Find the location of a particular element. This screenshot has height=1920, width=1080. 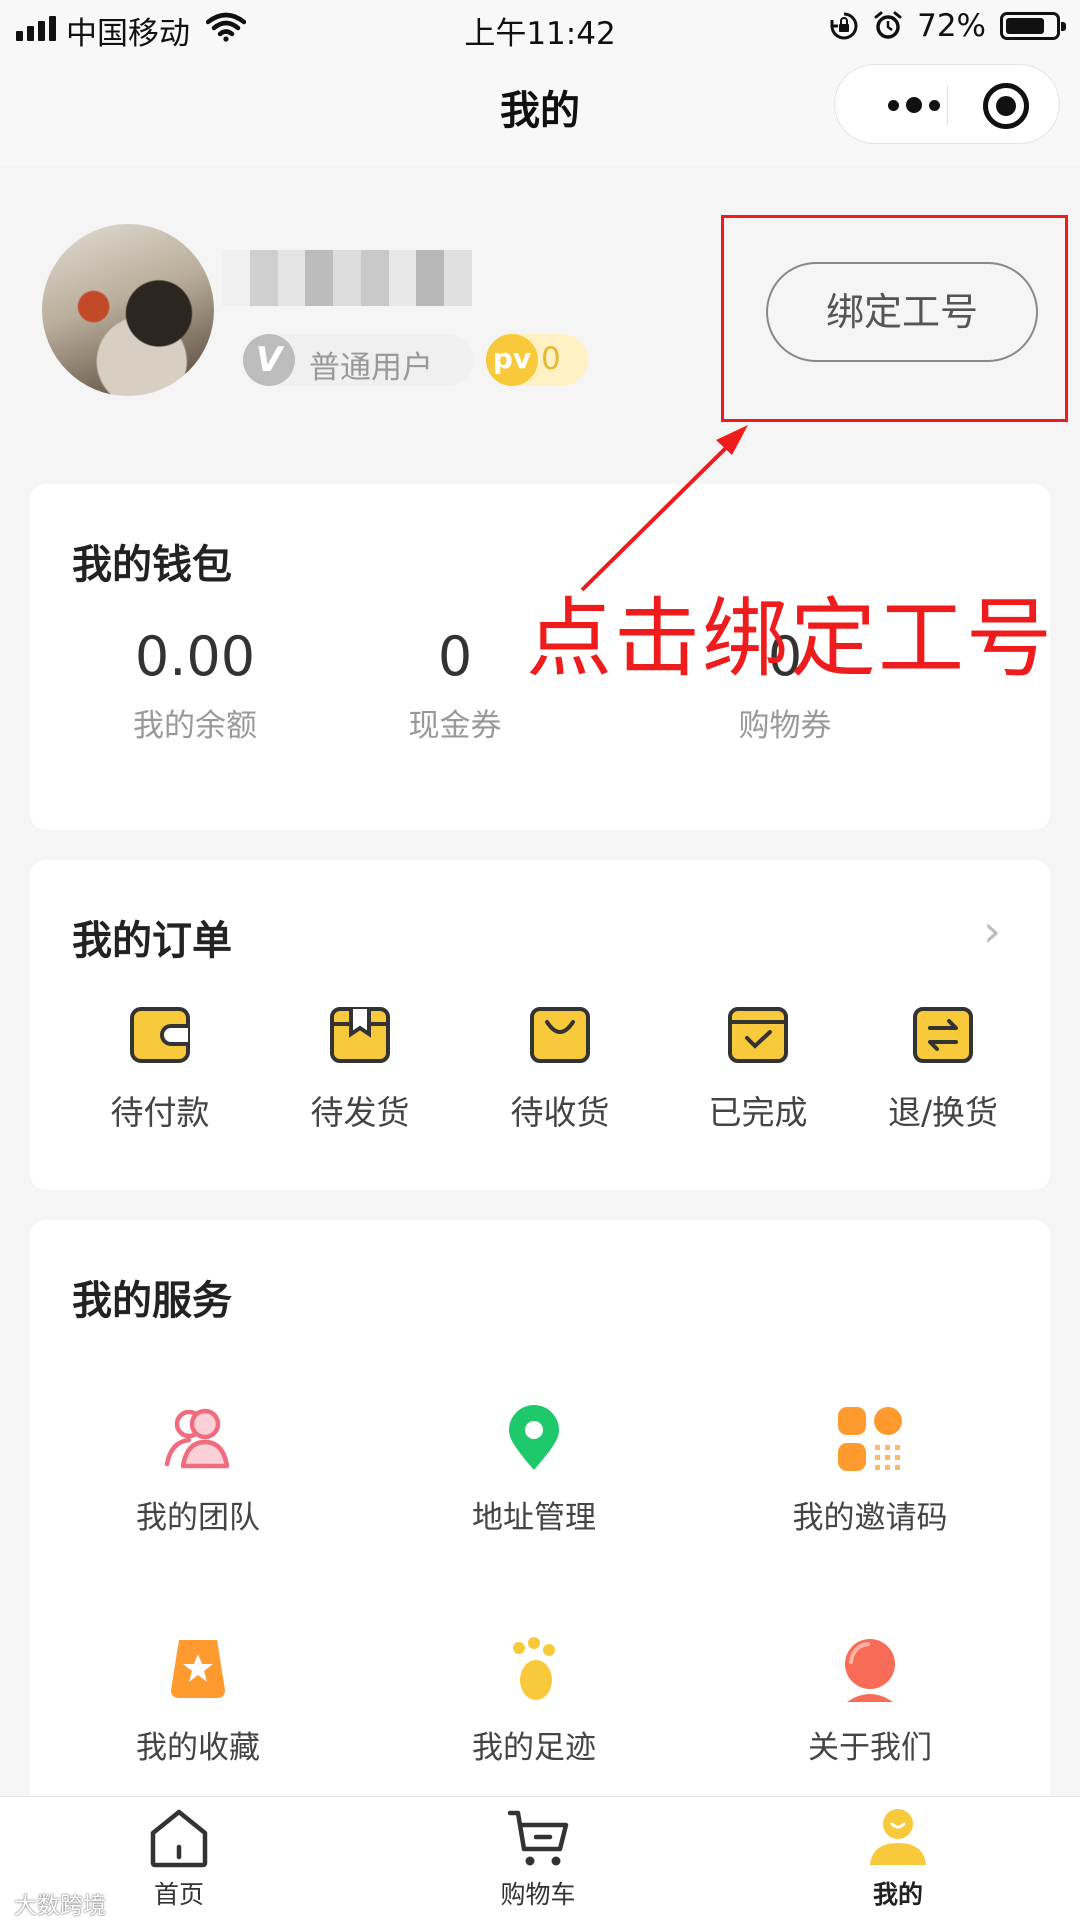

shopping-bag-icon is located at coordinates (560, 1035).